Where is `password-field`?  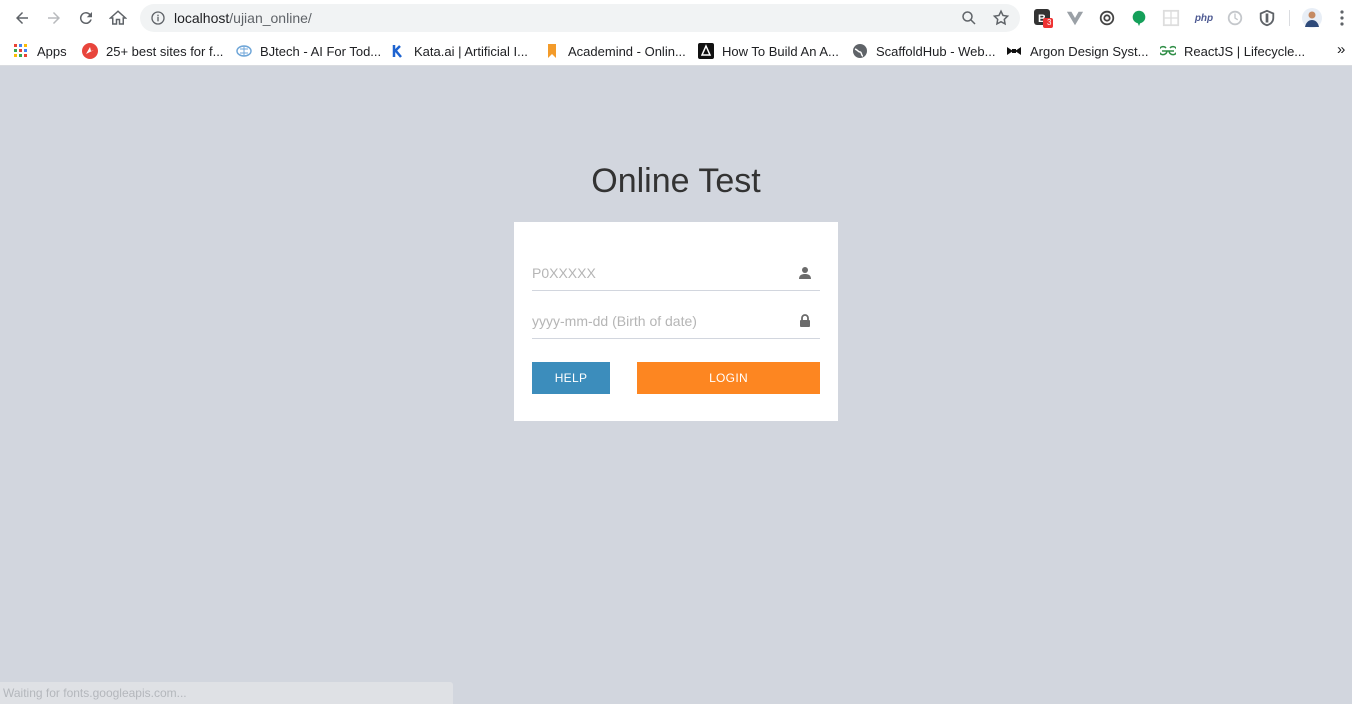
password-field is located at coordinates (676, 322).